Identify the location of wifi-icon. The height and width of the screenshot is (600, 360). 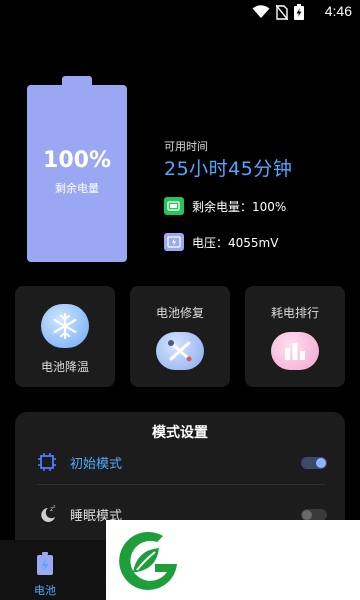
(261, 11).